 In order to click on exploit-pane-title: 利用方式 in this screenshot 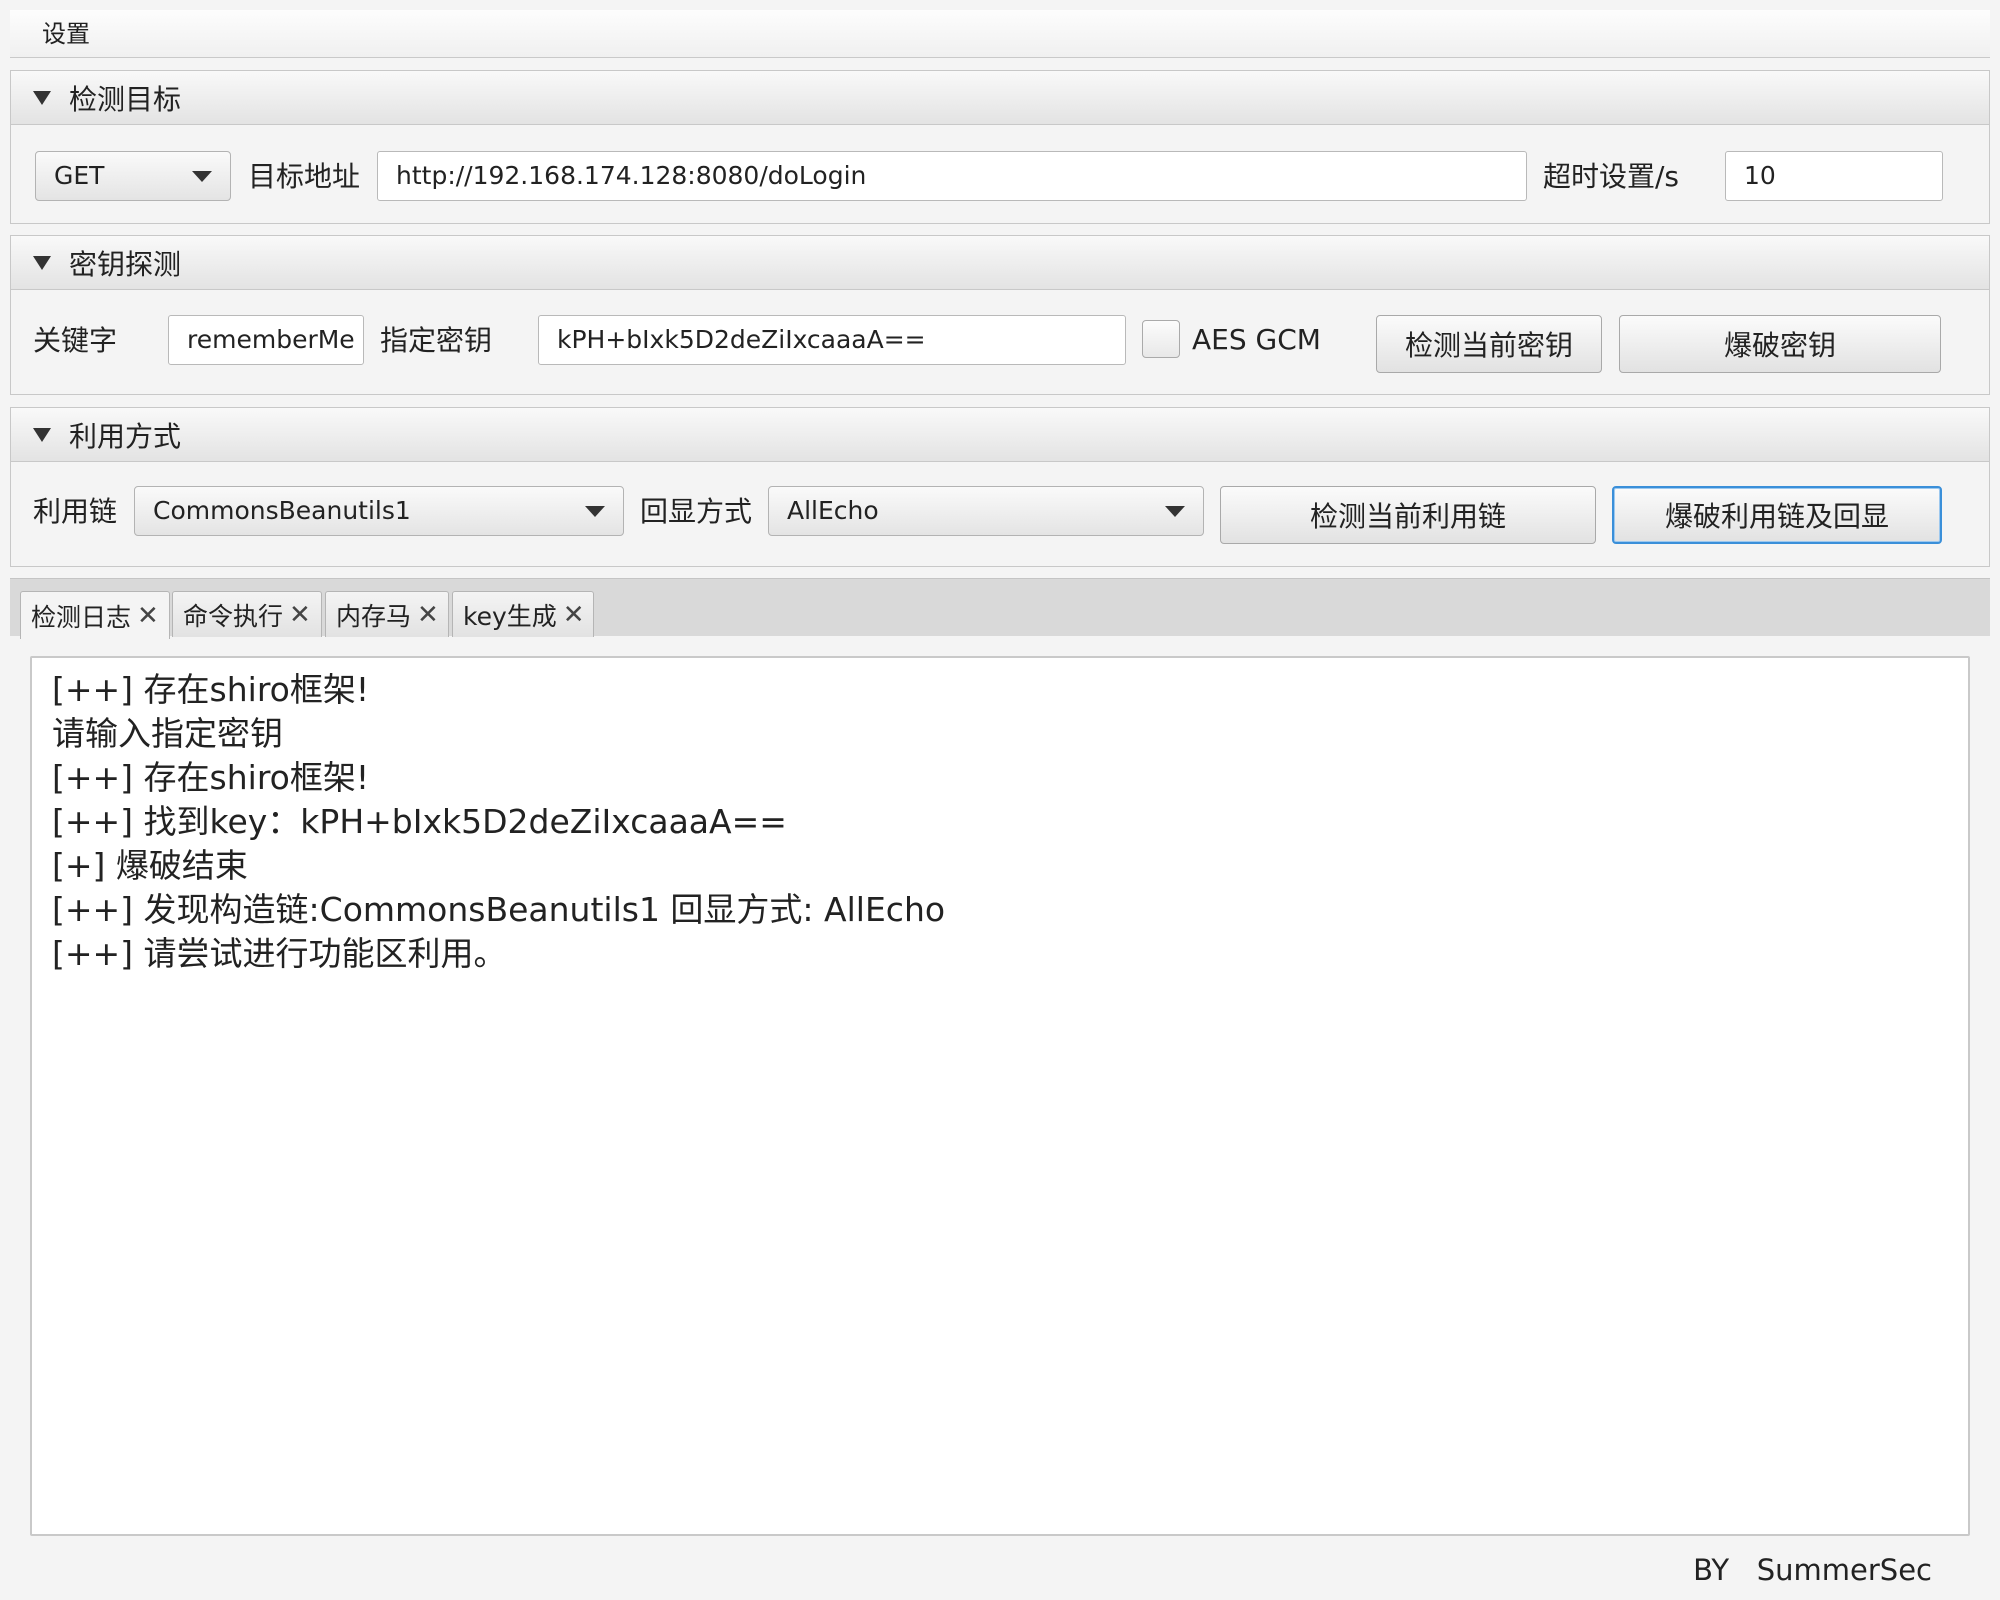, I will do `click(125, 436)`.